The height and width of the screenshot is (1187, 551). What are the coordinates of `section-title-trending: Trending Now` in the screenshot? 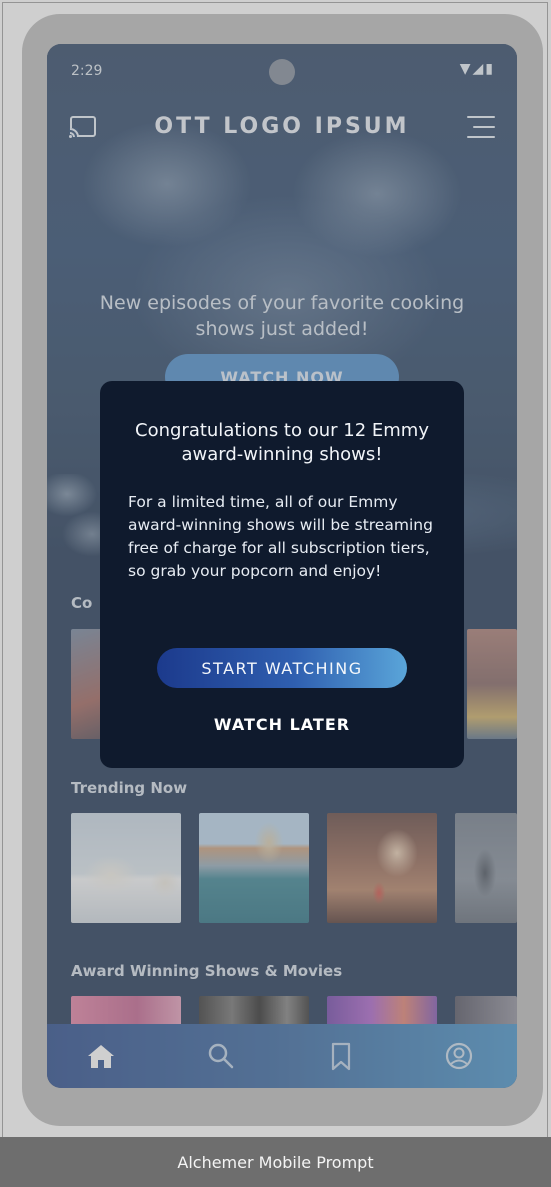 It's located at (129, 788).